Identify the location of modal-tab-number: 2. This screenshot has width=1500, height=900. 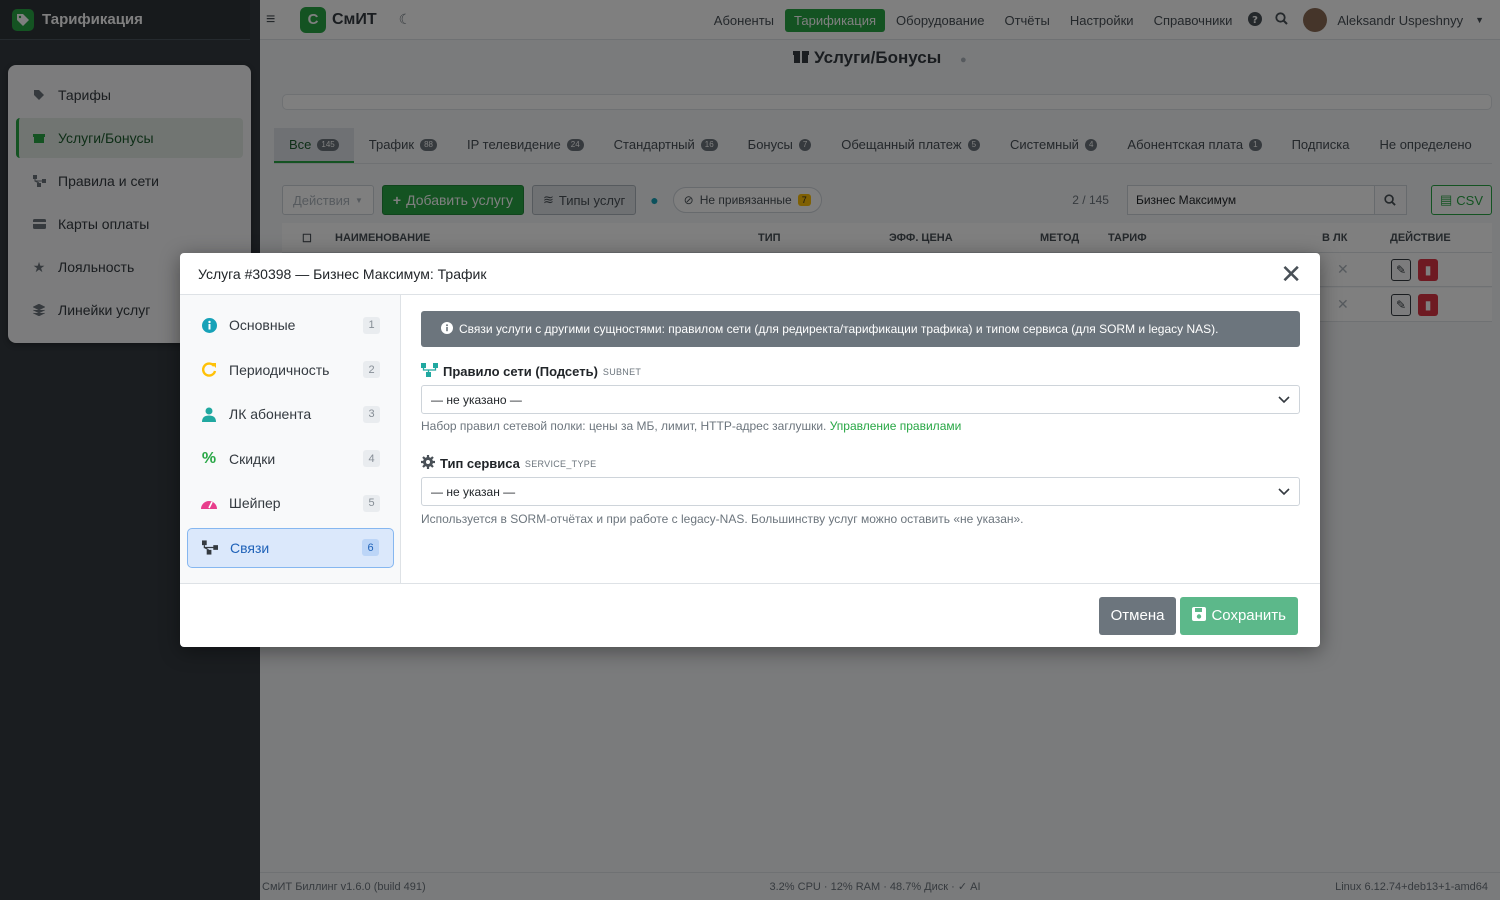
(371, 369).